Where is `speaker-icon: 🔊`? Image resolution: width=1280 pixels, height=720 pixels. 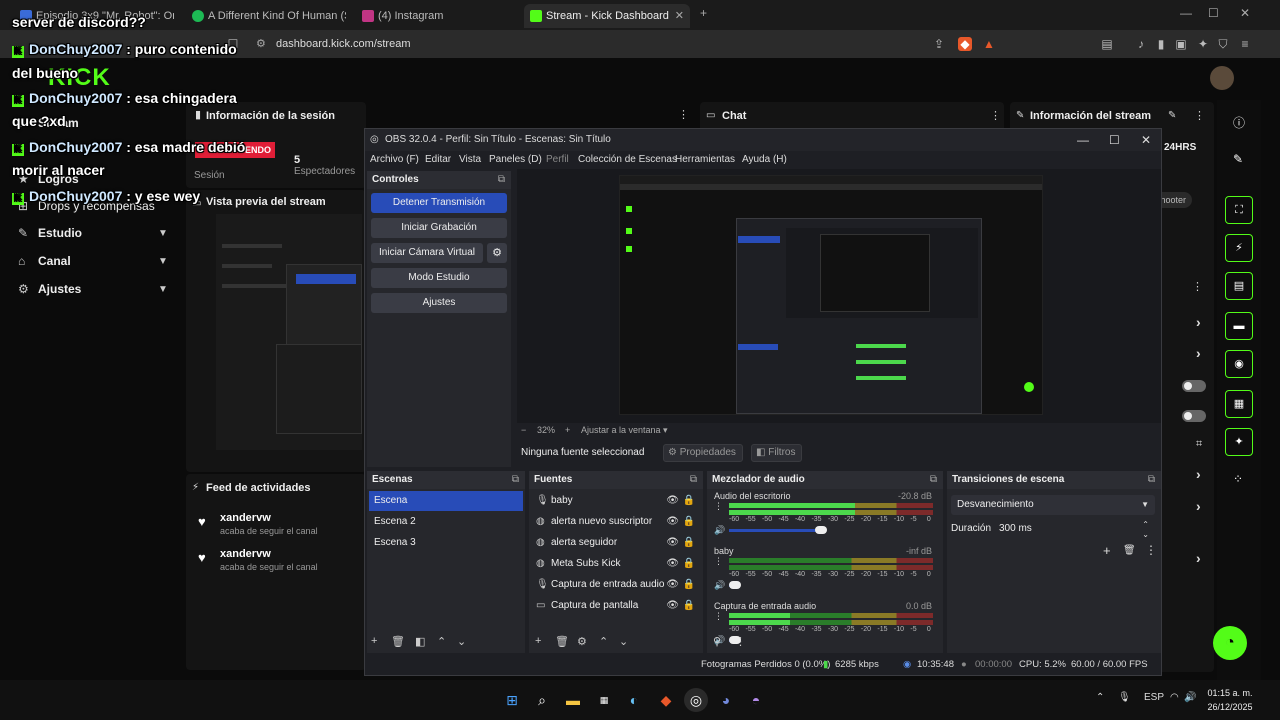
speaker-icon: 🔊 is located at coordinates (719, 530).